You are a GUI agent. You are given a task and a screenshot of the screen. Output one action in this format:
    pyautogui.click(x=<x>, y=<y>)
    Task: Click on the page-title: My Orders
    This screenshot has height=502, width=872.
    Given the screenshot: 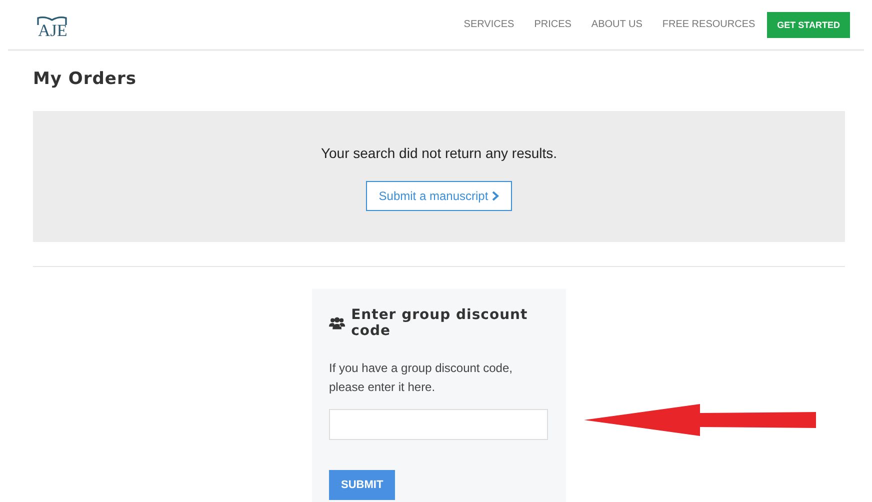 What is the action you would take?
    pyautogui.click(x=85, y=79)
    